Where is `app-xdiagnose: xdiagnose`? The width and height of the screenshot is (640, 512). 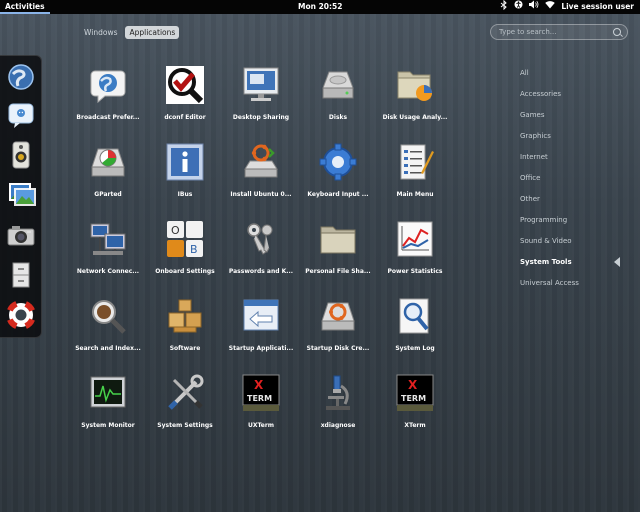 app-xdiagnose: xdiagnose is located at coordinates (338, 410).